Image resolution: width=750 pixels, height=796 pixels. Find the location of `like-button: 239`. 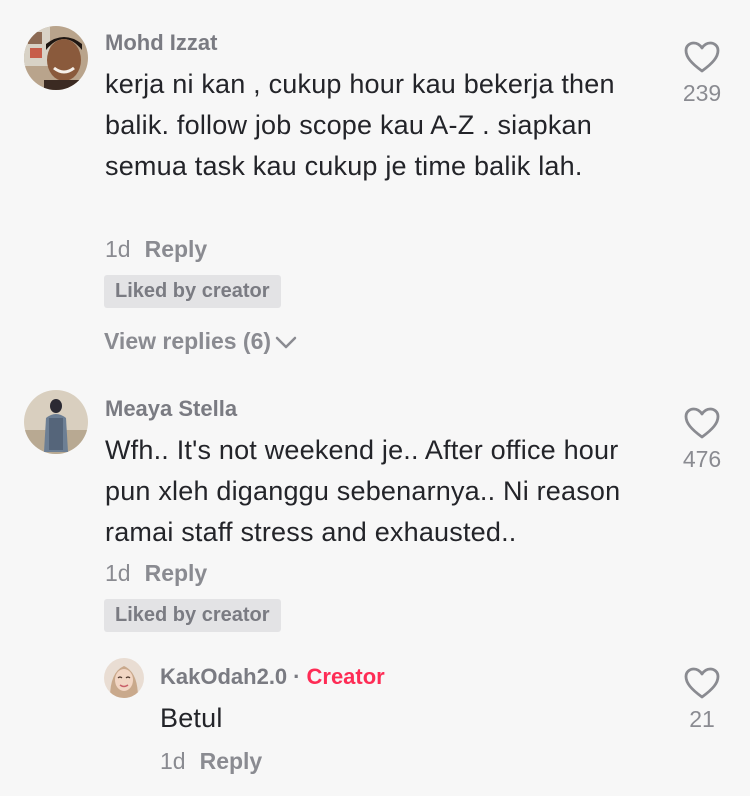

like-button: 239 is located at coordinates (702, 73).